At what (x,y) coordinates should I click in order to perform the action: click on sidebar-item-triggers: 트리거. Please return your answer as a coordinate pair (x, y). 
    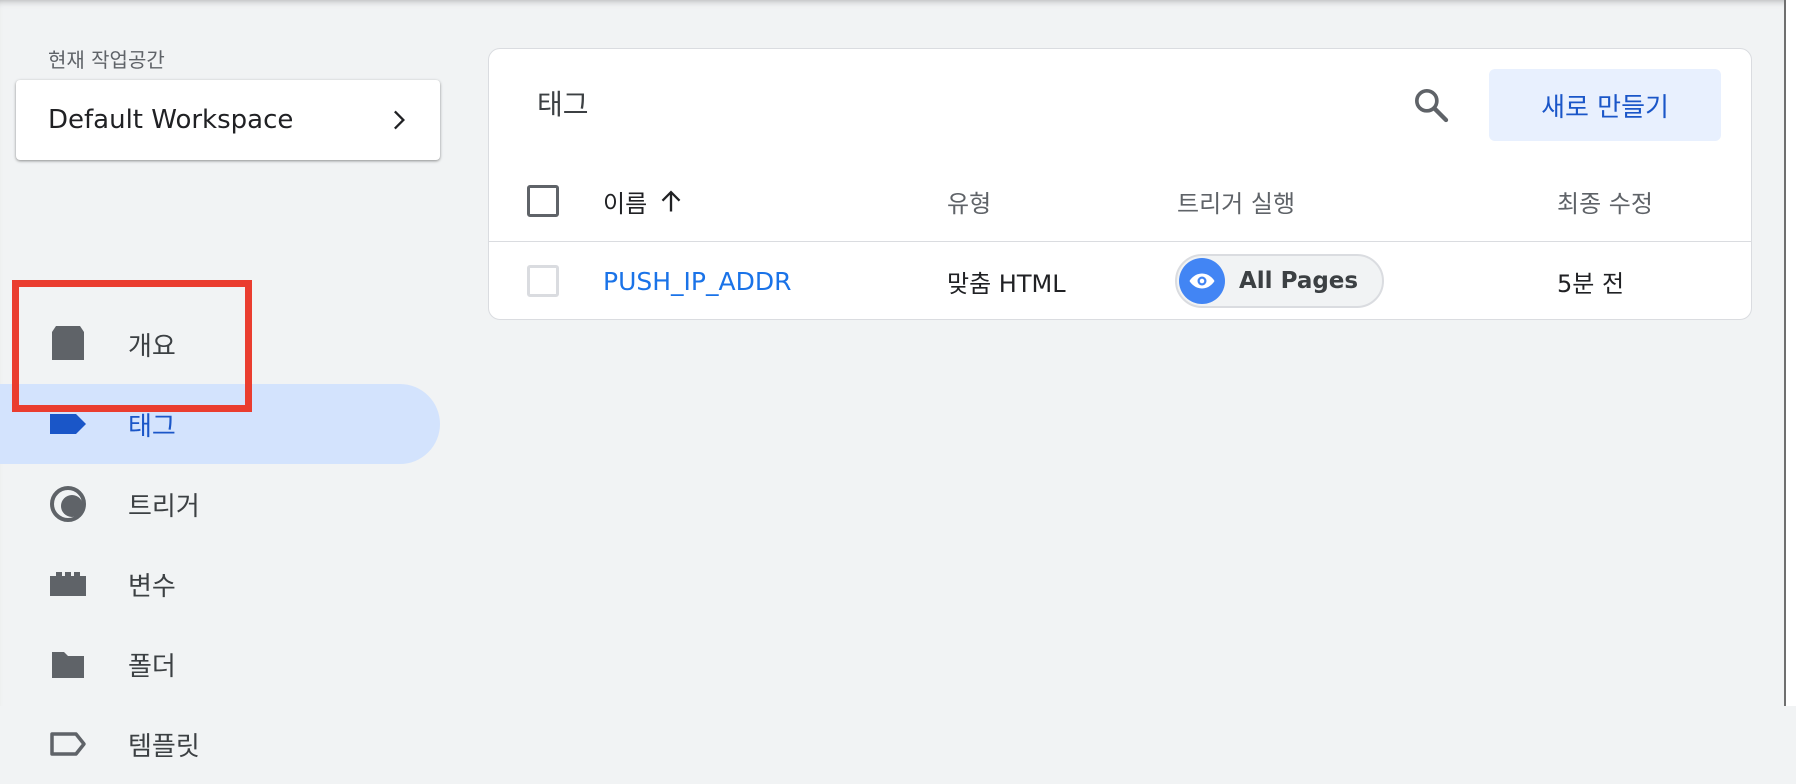
    Looking at the image, I should click on (220, 504).